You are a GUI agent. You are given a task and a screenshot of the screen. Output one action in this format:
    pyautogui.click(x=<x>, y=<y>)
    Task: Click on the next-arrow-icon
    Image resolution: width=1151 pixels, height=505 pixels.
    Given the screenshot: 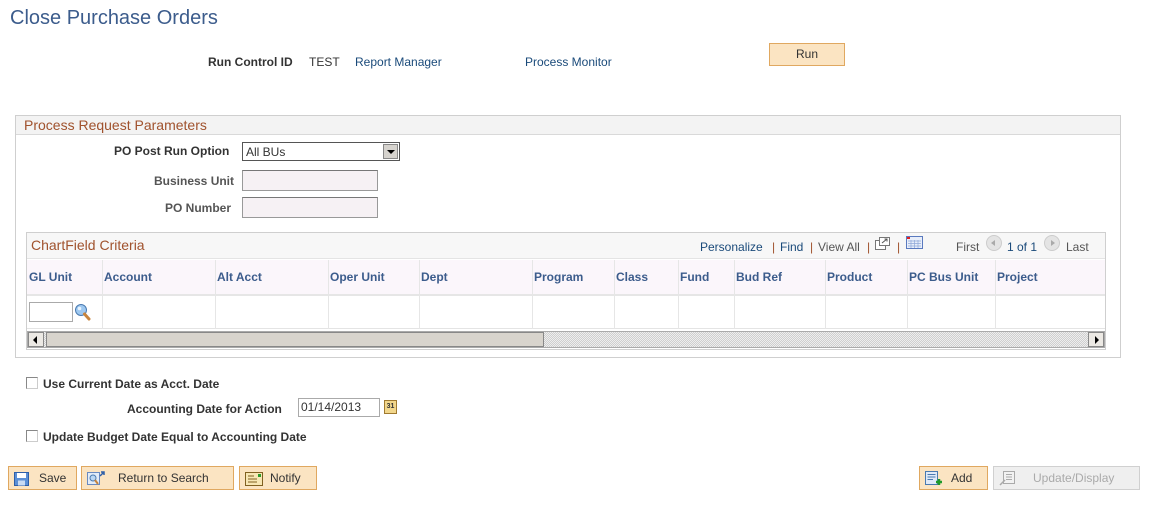 What is the action you would take?
    pyautogui.click(x=1052, y=243)
    